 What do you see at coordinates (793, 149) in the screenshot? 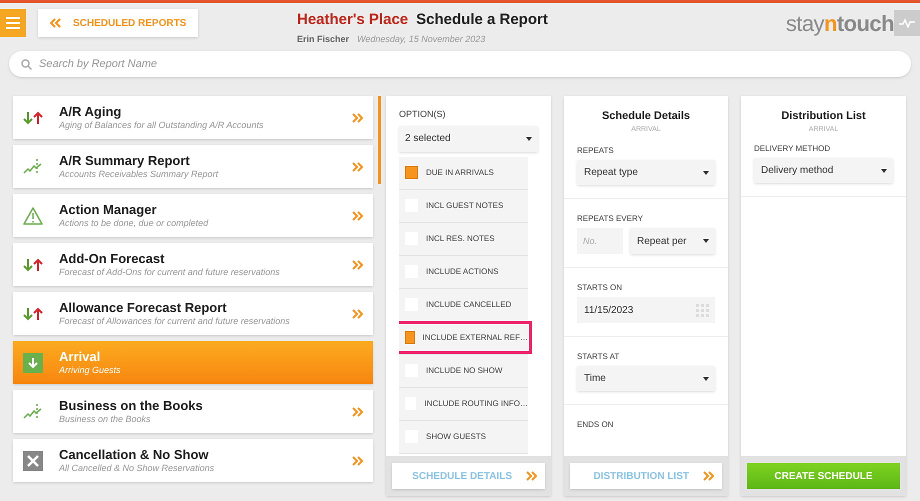
I see `field-label: DELIVERY METHOD` at bounding box center [793, 149].